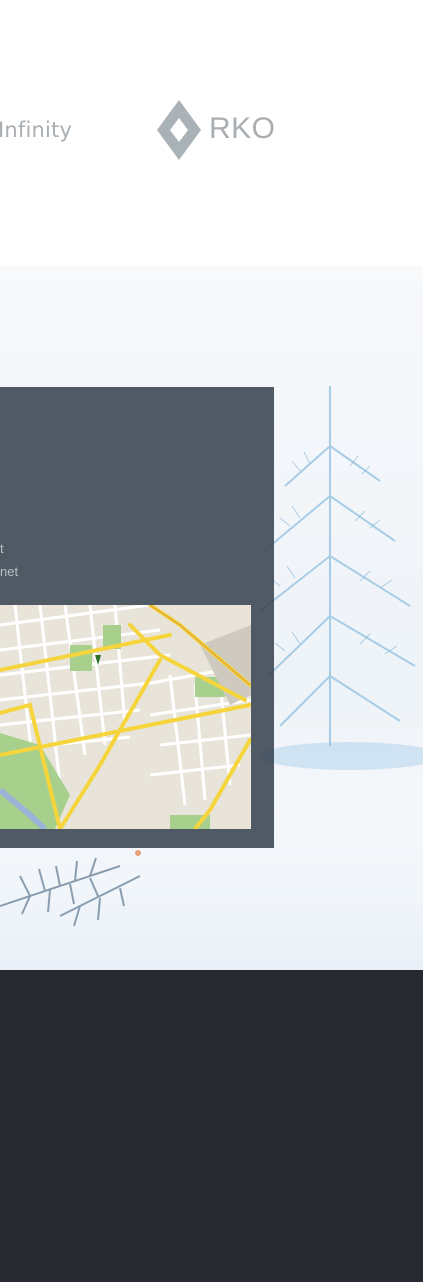 This screenshot has width=423, height=1282. I want to click on rko-logo: RKO, so click(217, 130).